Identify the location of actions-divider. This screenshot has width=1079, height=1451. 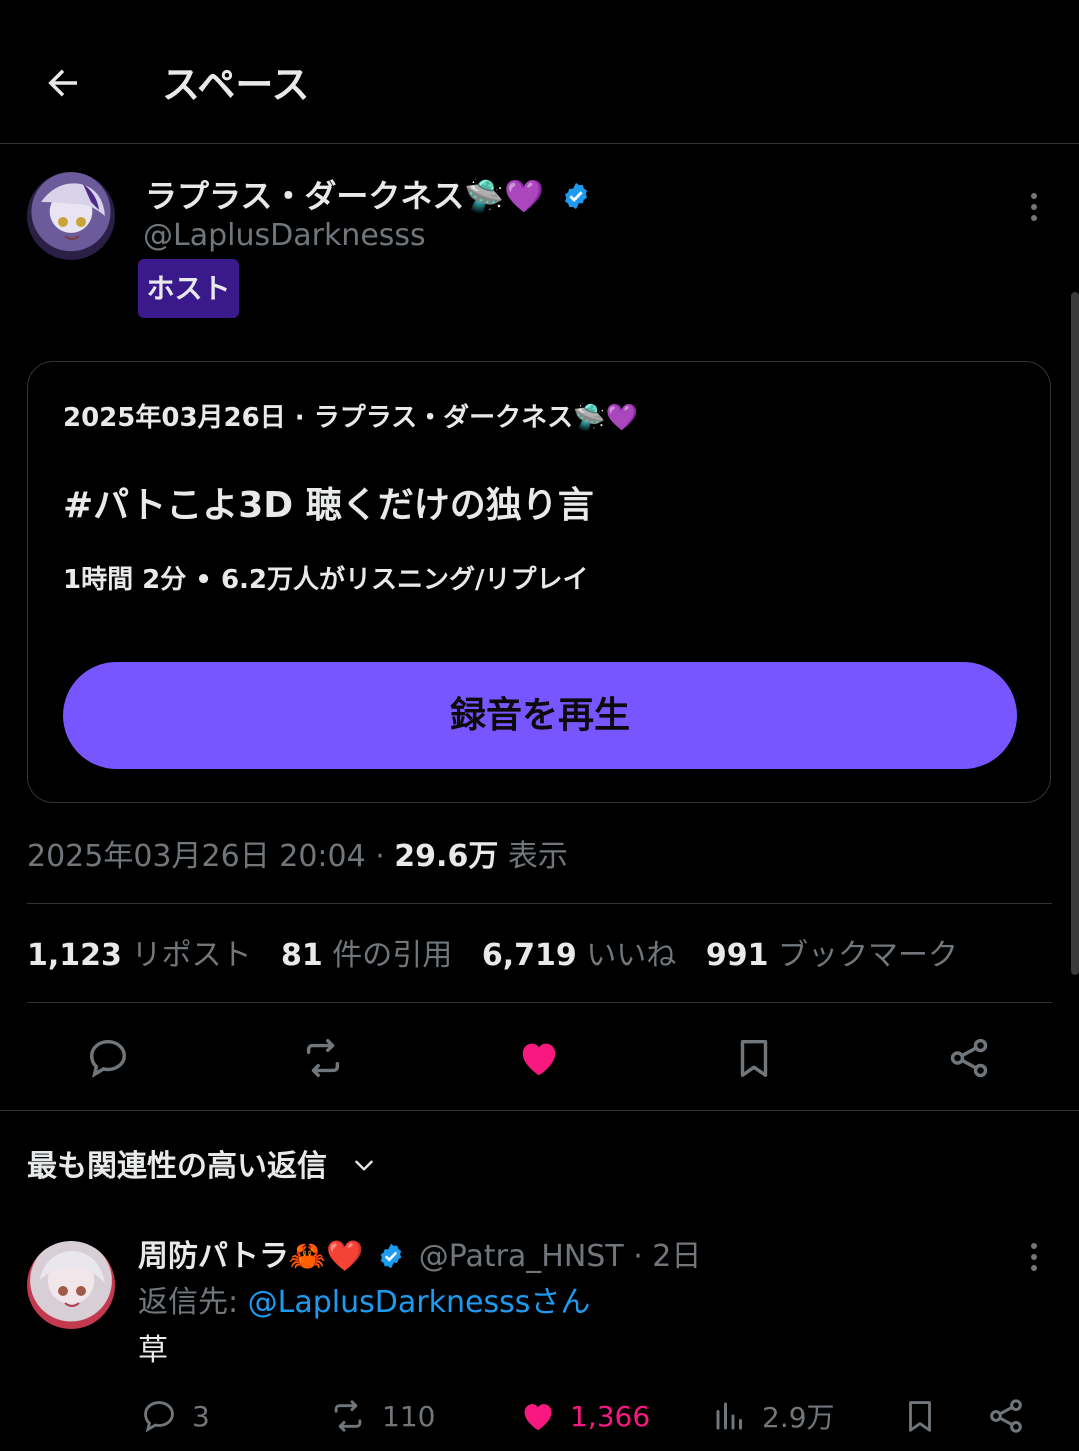
(539, 1110).